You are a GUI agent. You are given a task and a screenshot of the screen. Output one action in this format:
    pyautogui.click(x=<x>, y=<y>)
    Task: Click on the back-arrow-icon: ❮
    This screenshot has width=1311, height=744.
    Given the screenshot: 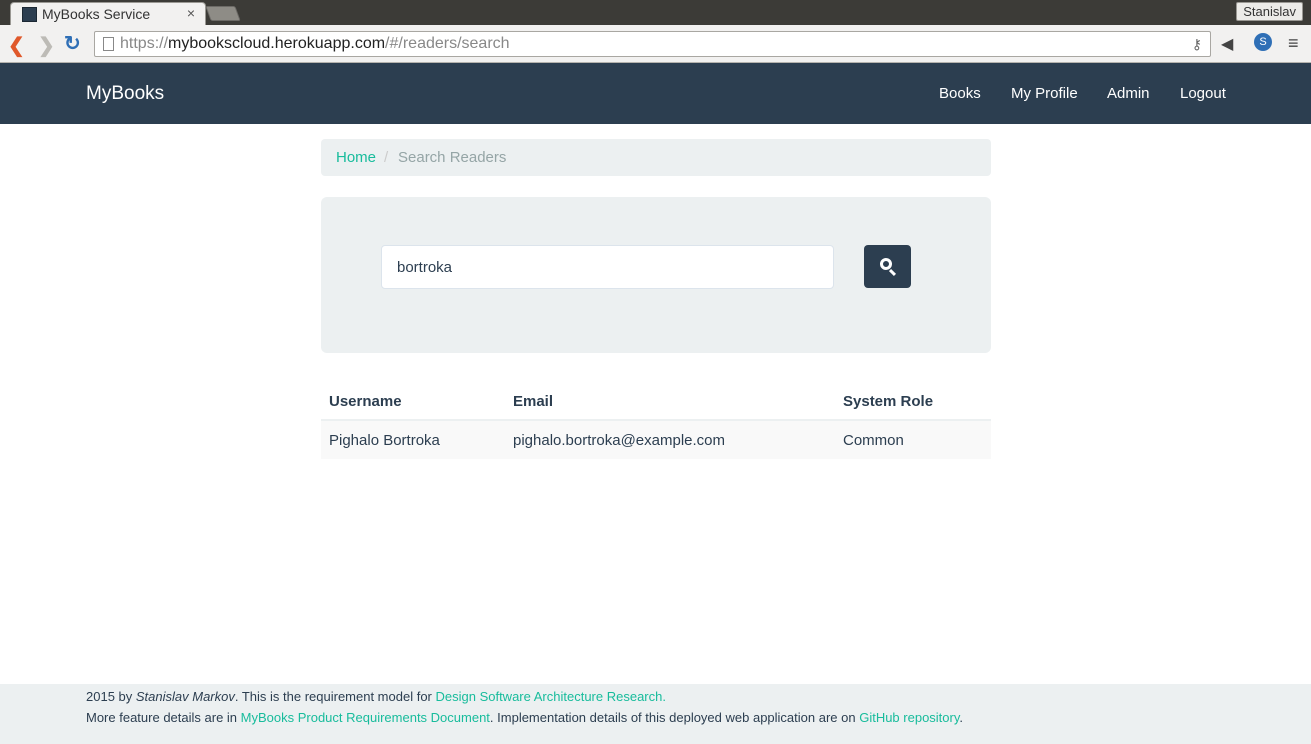 What is the action you would take?
    pyautogui.click(x=16, y=45)
    